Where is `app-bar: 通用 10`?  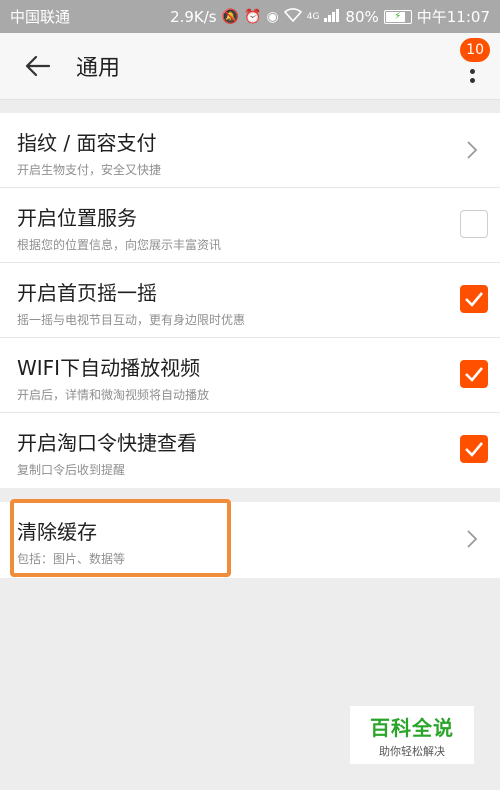 app-bar: 通用 10 is located at coordinates (250, 66).